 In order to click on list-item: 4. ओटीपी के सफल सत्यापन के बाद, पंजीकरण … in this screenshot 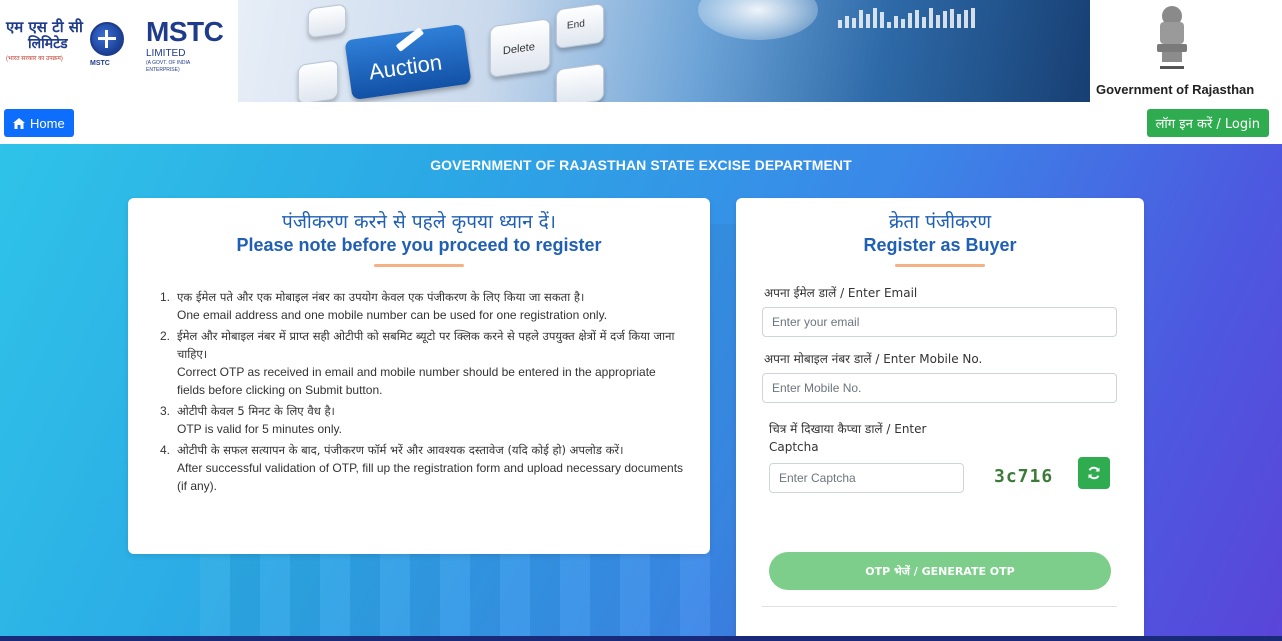, I will do `click(422, 468)`.